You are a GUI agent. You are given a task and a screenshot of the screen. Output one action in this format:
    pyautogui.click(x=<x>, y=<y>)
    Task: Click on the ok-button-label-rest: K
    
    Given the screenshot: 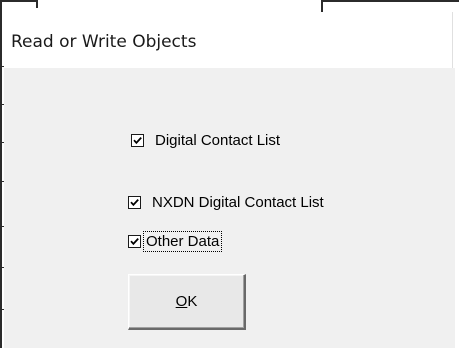 What is the action you would take?
    pyautogui.click(x=192, y=301)
    